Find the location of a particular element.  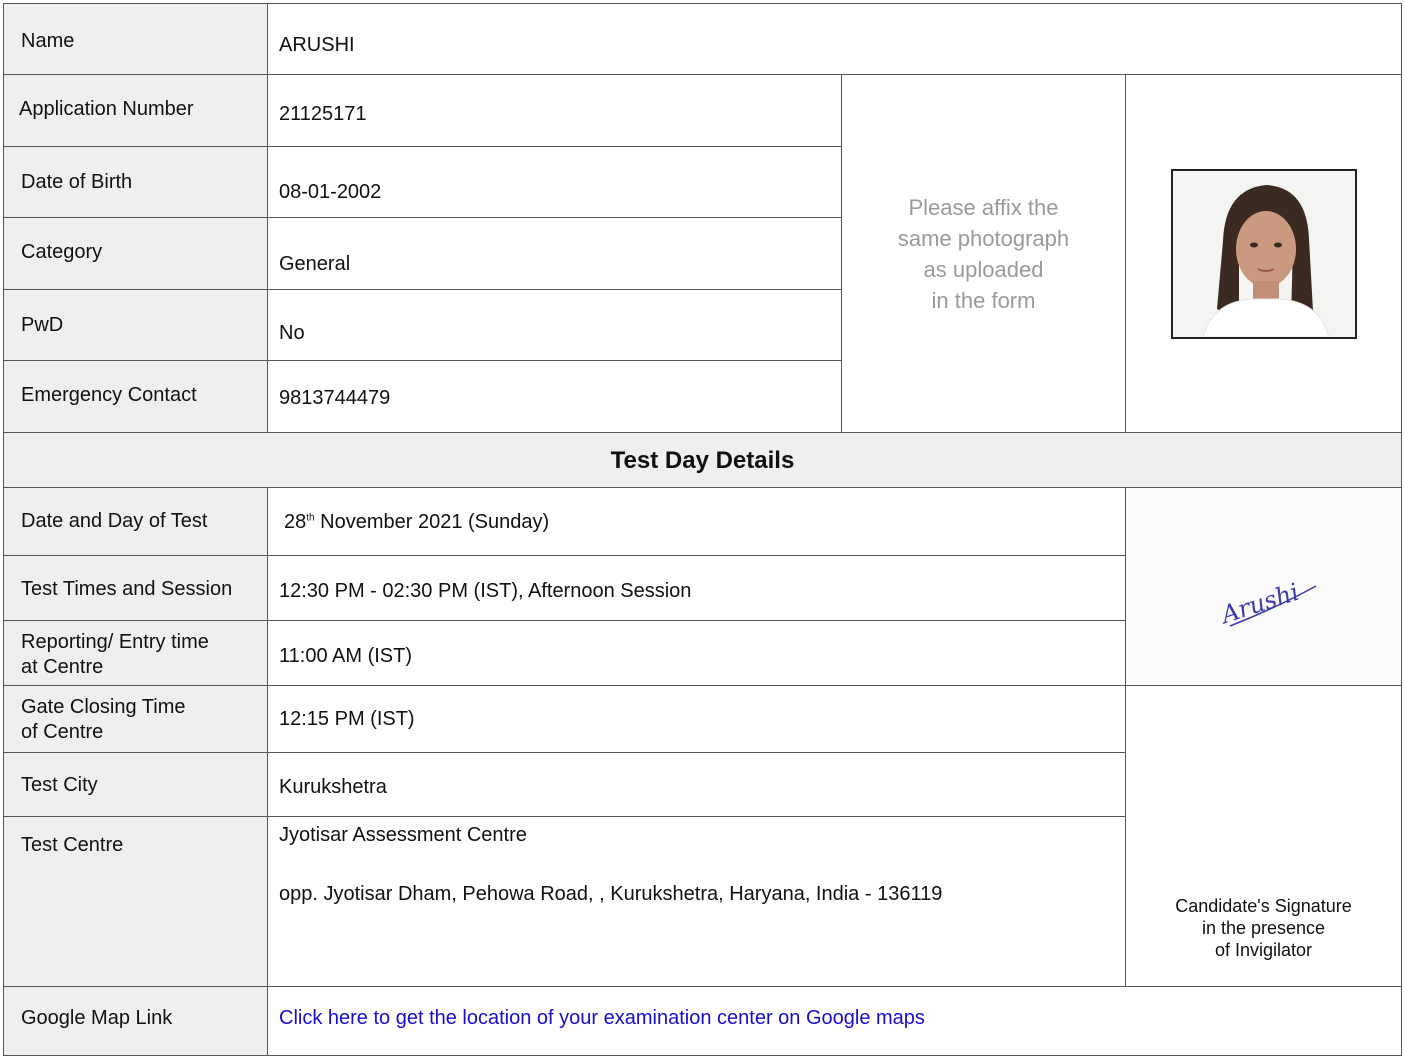

test-date-value-cell: 28th November 2021 (Sunday) is located at coordinates (696, 521).